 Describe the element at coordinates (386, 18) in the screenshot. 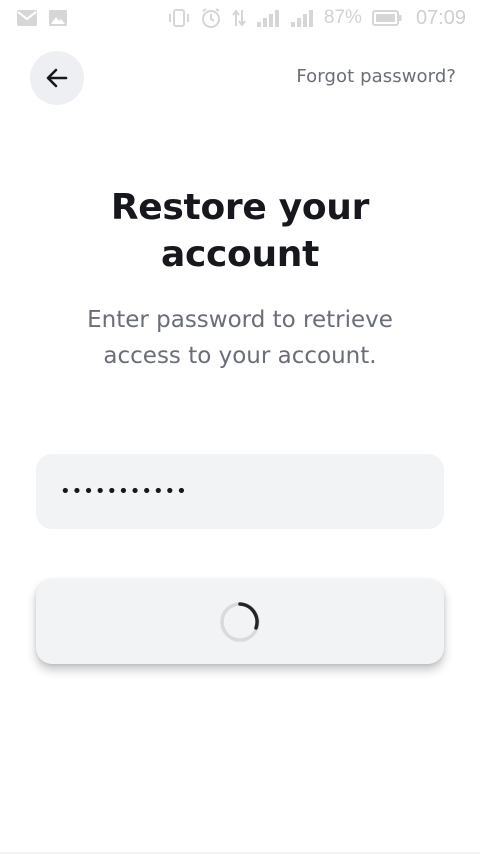

I see `battery-icon` at that location.